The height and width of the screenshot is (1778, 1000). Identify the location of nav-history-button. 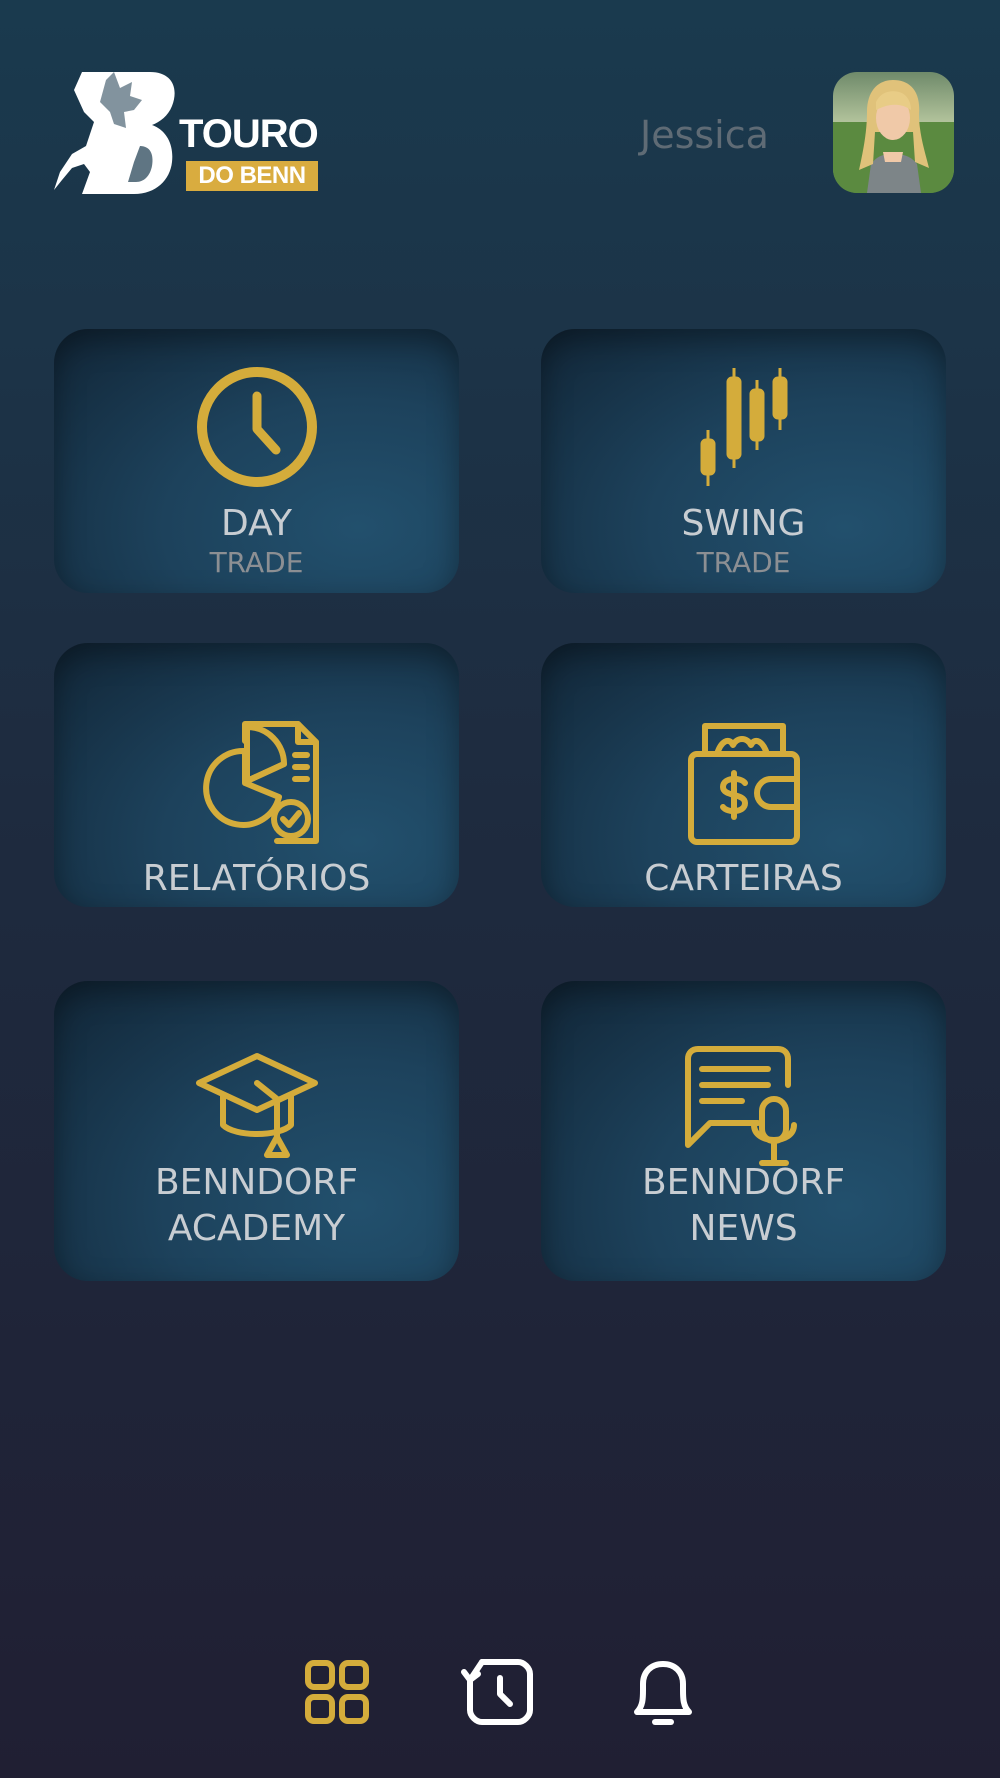
(500, 1692).